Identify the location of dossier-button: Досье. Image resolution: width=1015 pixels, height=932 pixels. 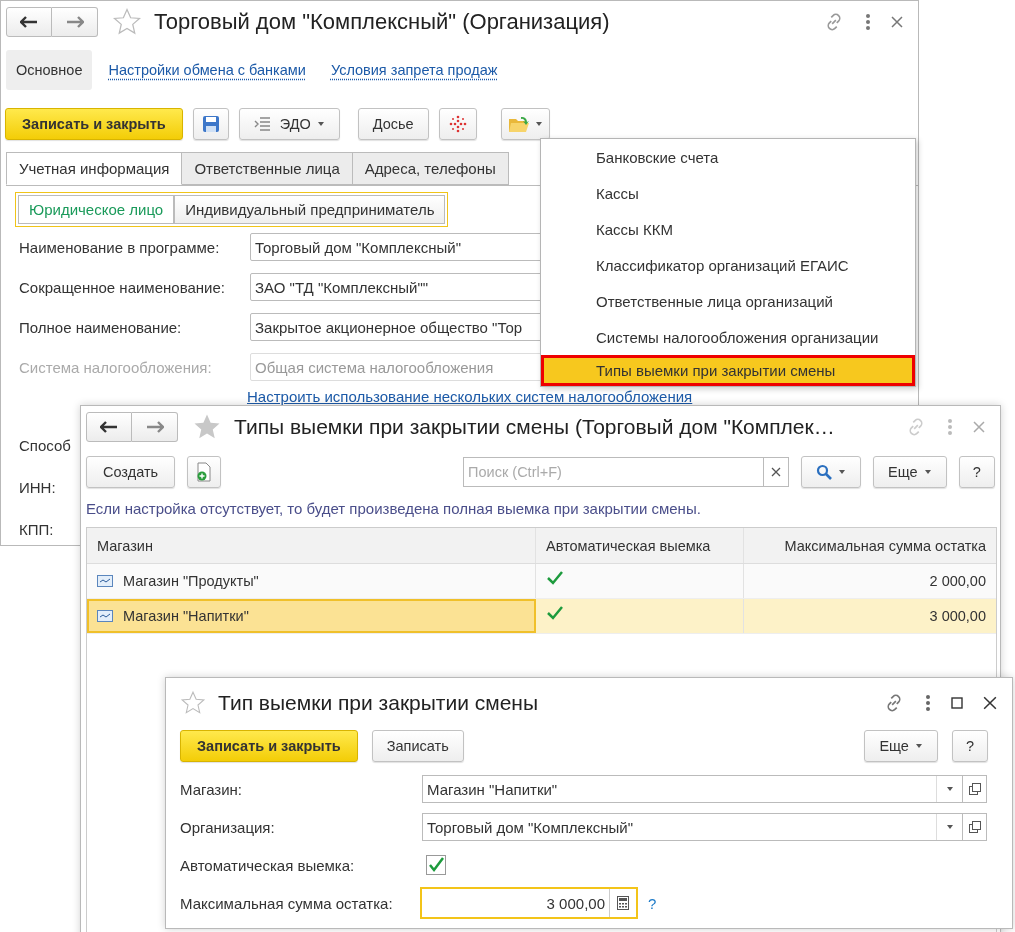
(393, 123).